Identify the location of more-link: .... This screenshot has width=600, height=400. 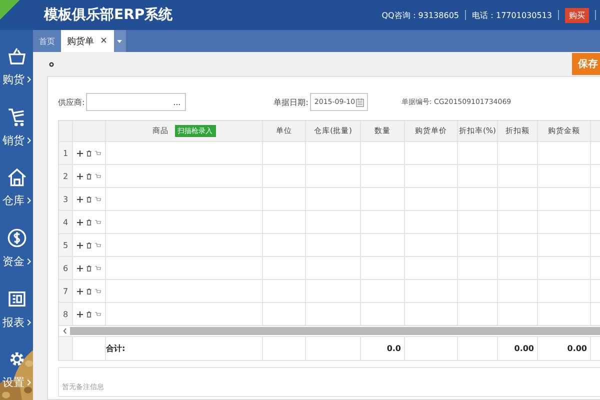
(177, 102).